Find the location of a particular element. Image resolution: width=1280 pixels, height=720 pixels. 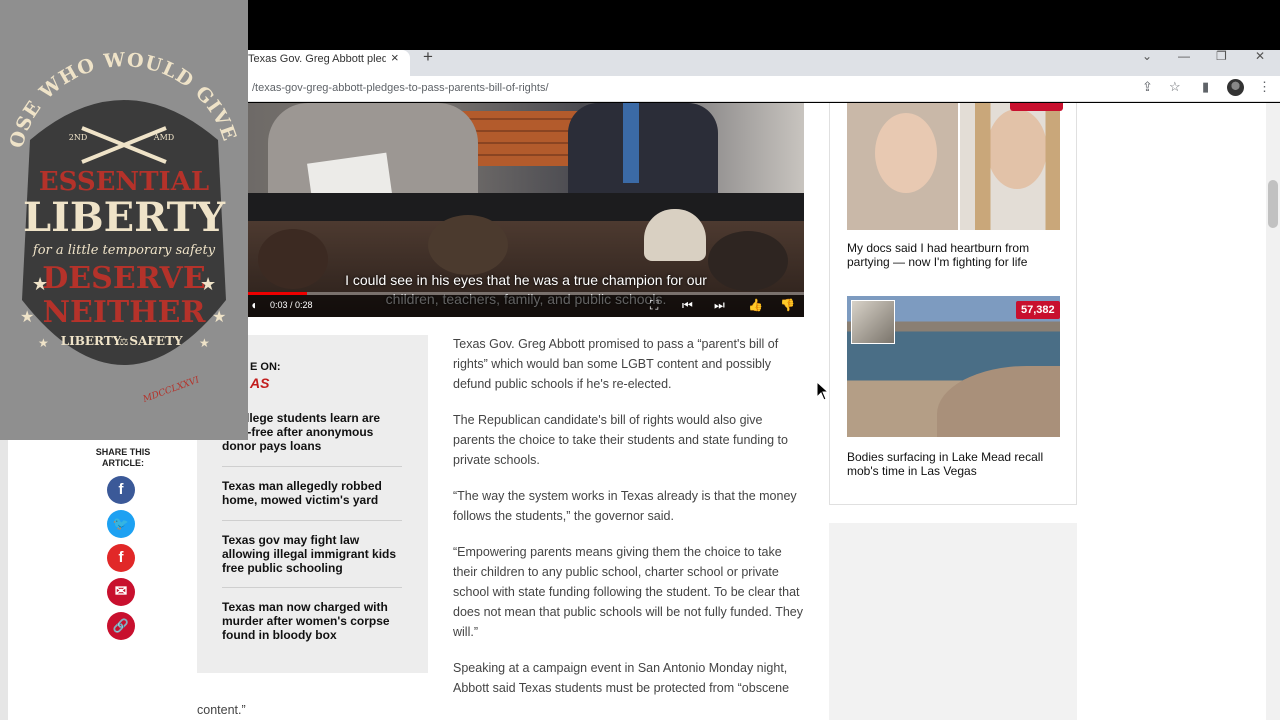

link-icon: 🔗 is located at coordinates (121, 626).